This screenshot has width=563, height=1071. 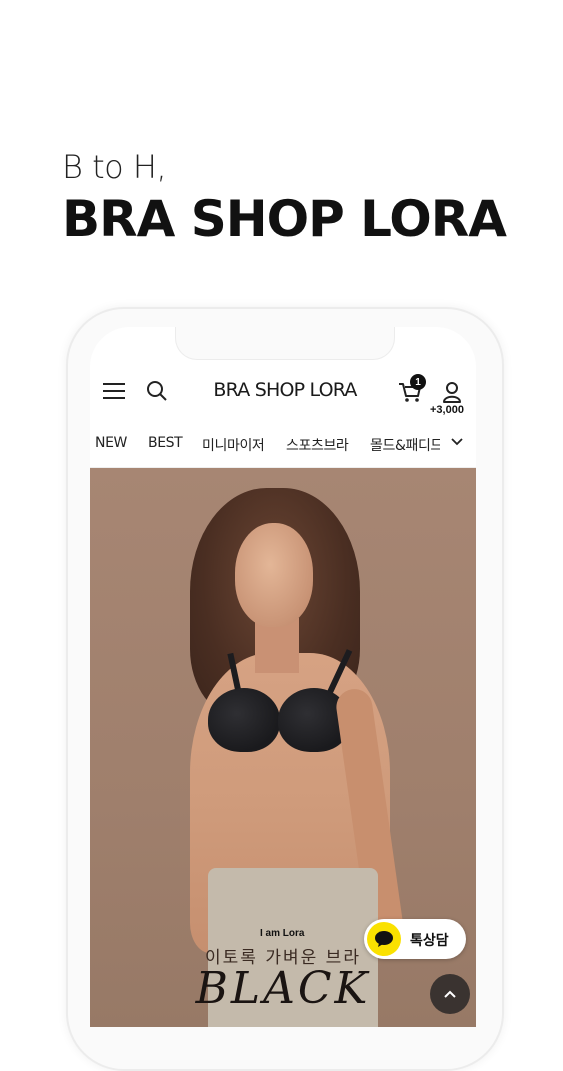 I want to click on kakao-chat-button: 톡상담, so click(x=415, y=939).